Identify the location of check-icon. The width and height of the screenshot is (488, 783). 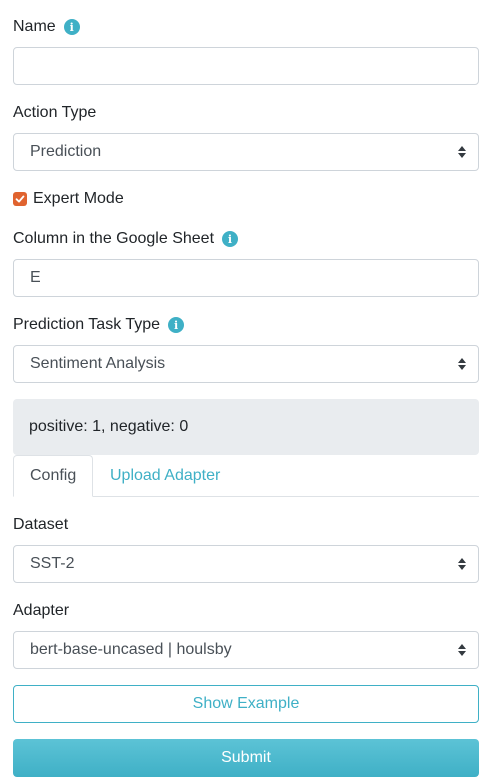
(20, 199).